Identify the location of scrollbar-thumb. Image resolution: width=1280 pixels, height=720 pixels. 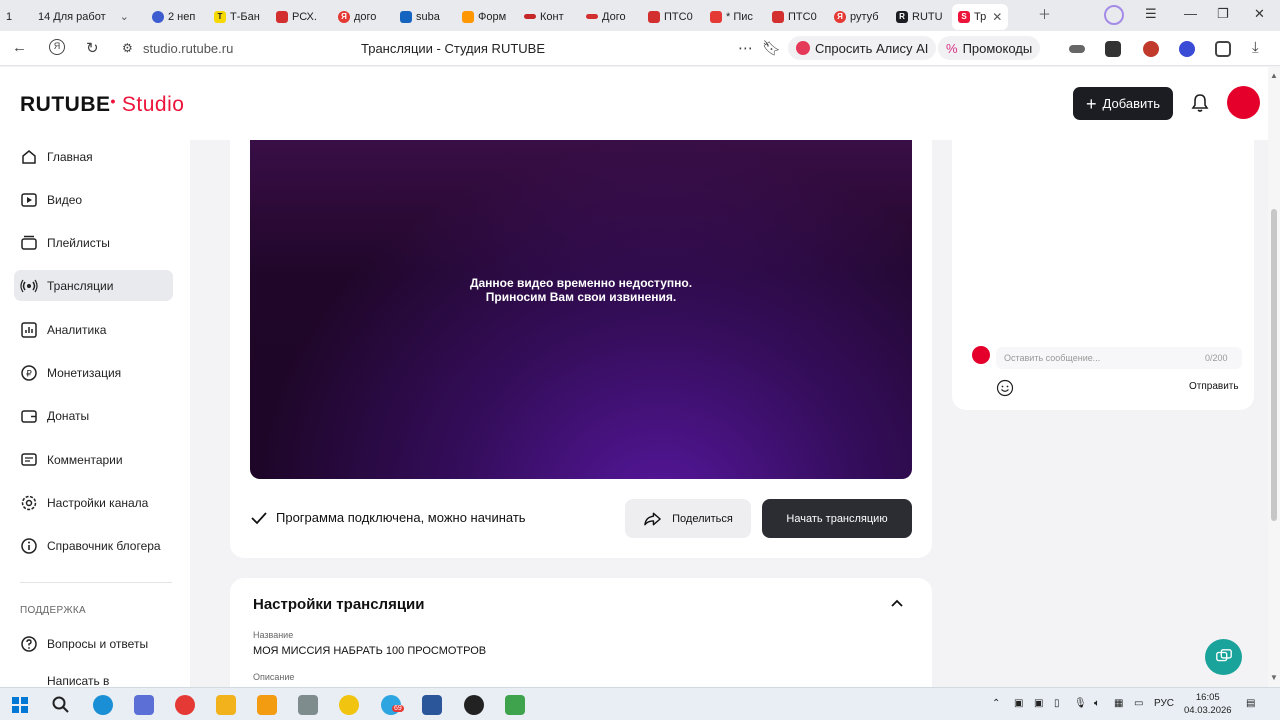
(1274, 365).